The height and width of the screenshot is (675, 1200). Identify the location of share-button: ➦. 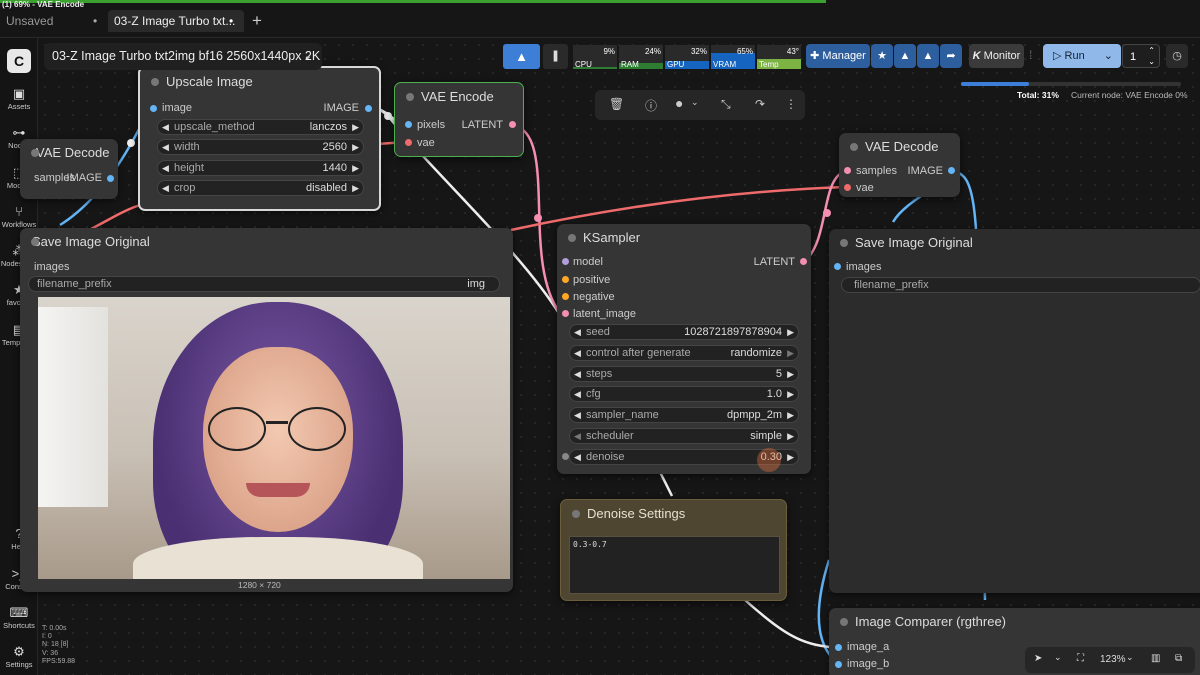
(951, 56).